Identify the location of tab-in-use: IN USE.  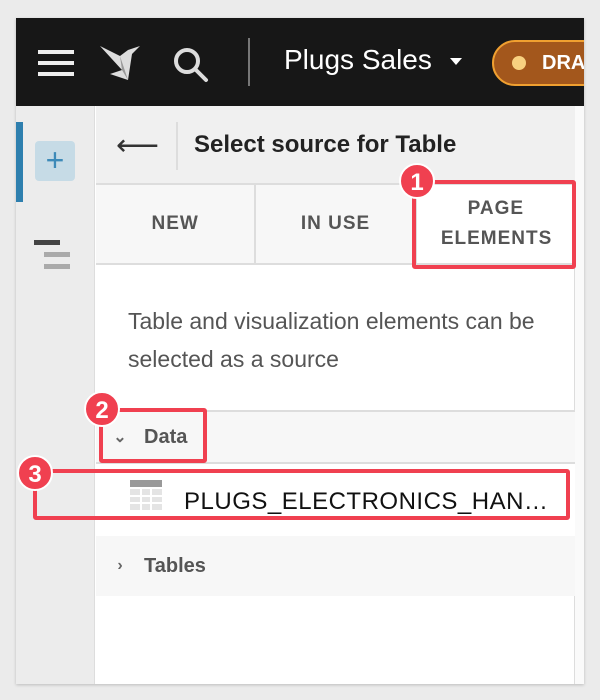
(336, 224).